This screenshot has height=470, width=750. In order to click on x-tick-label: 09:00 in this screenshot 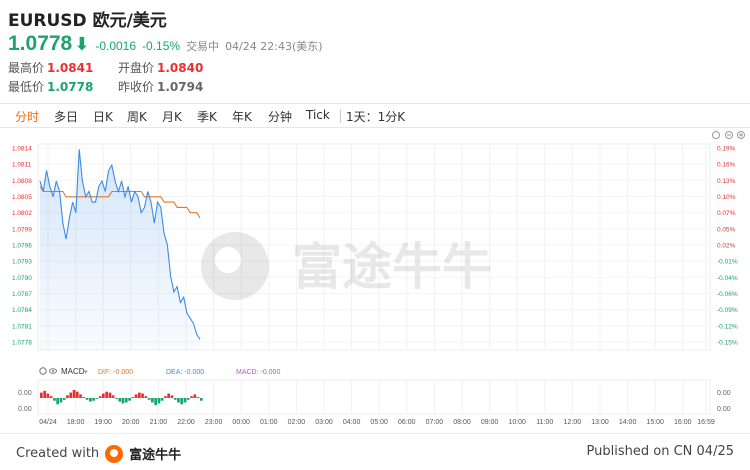, I will do `click(490, 422)`.